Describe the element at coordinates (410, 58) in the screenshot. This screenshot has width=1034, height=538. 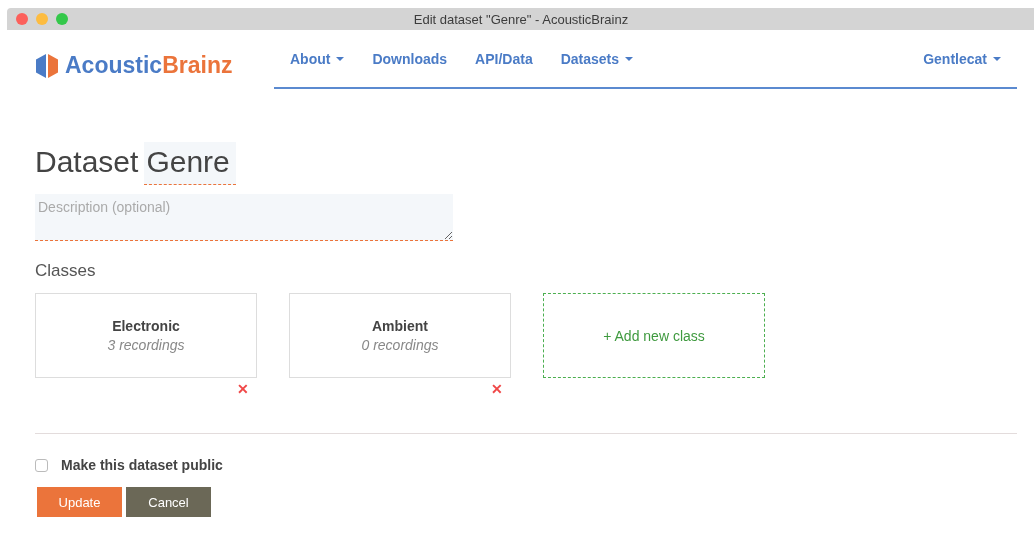
I see `nav-link: Downloads` at that location.